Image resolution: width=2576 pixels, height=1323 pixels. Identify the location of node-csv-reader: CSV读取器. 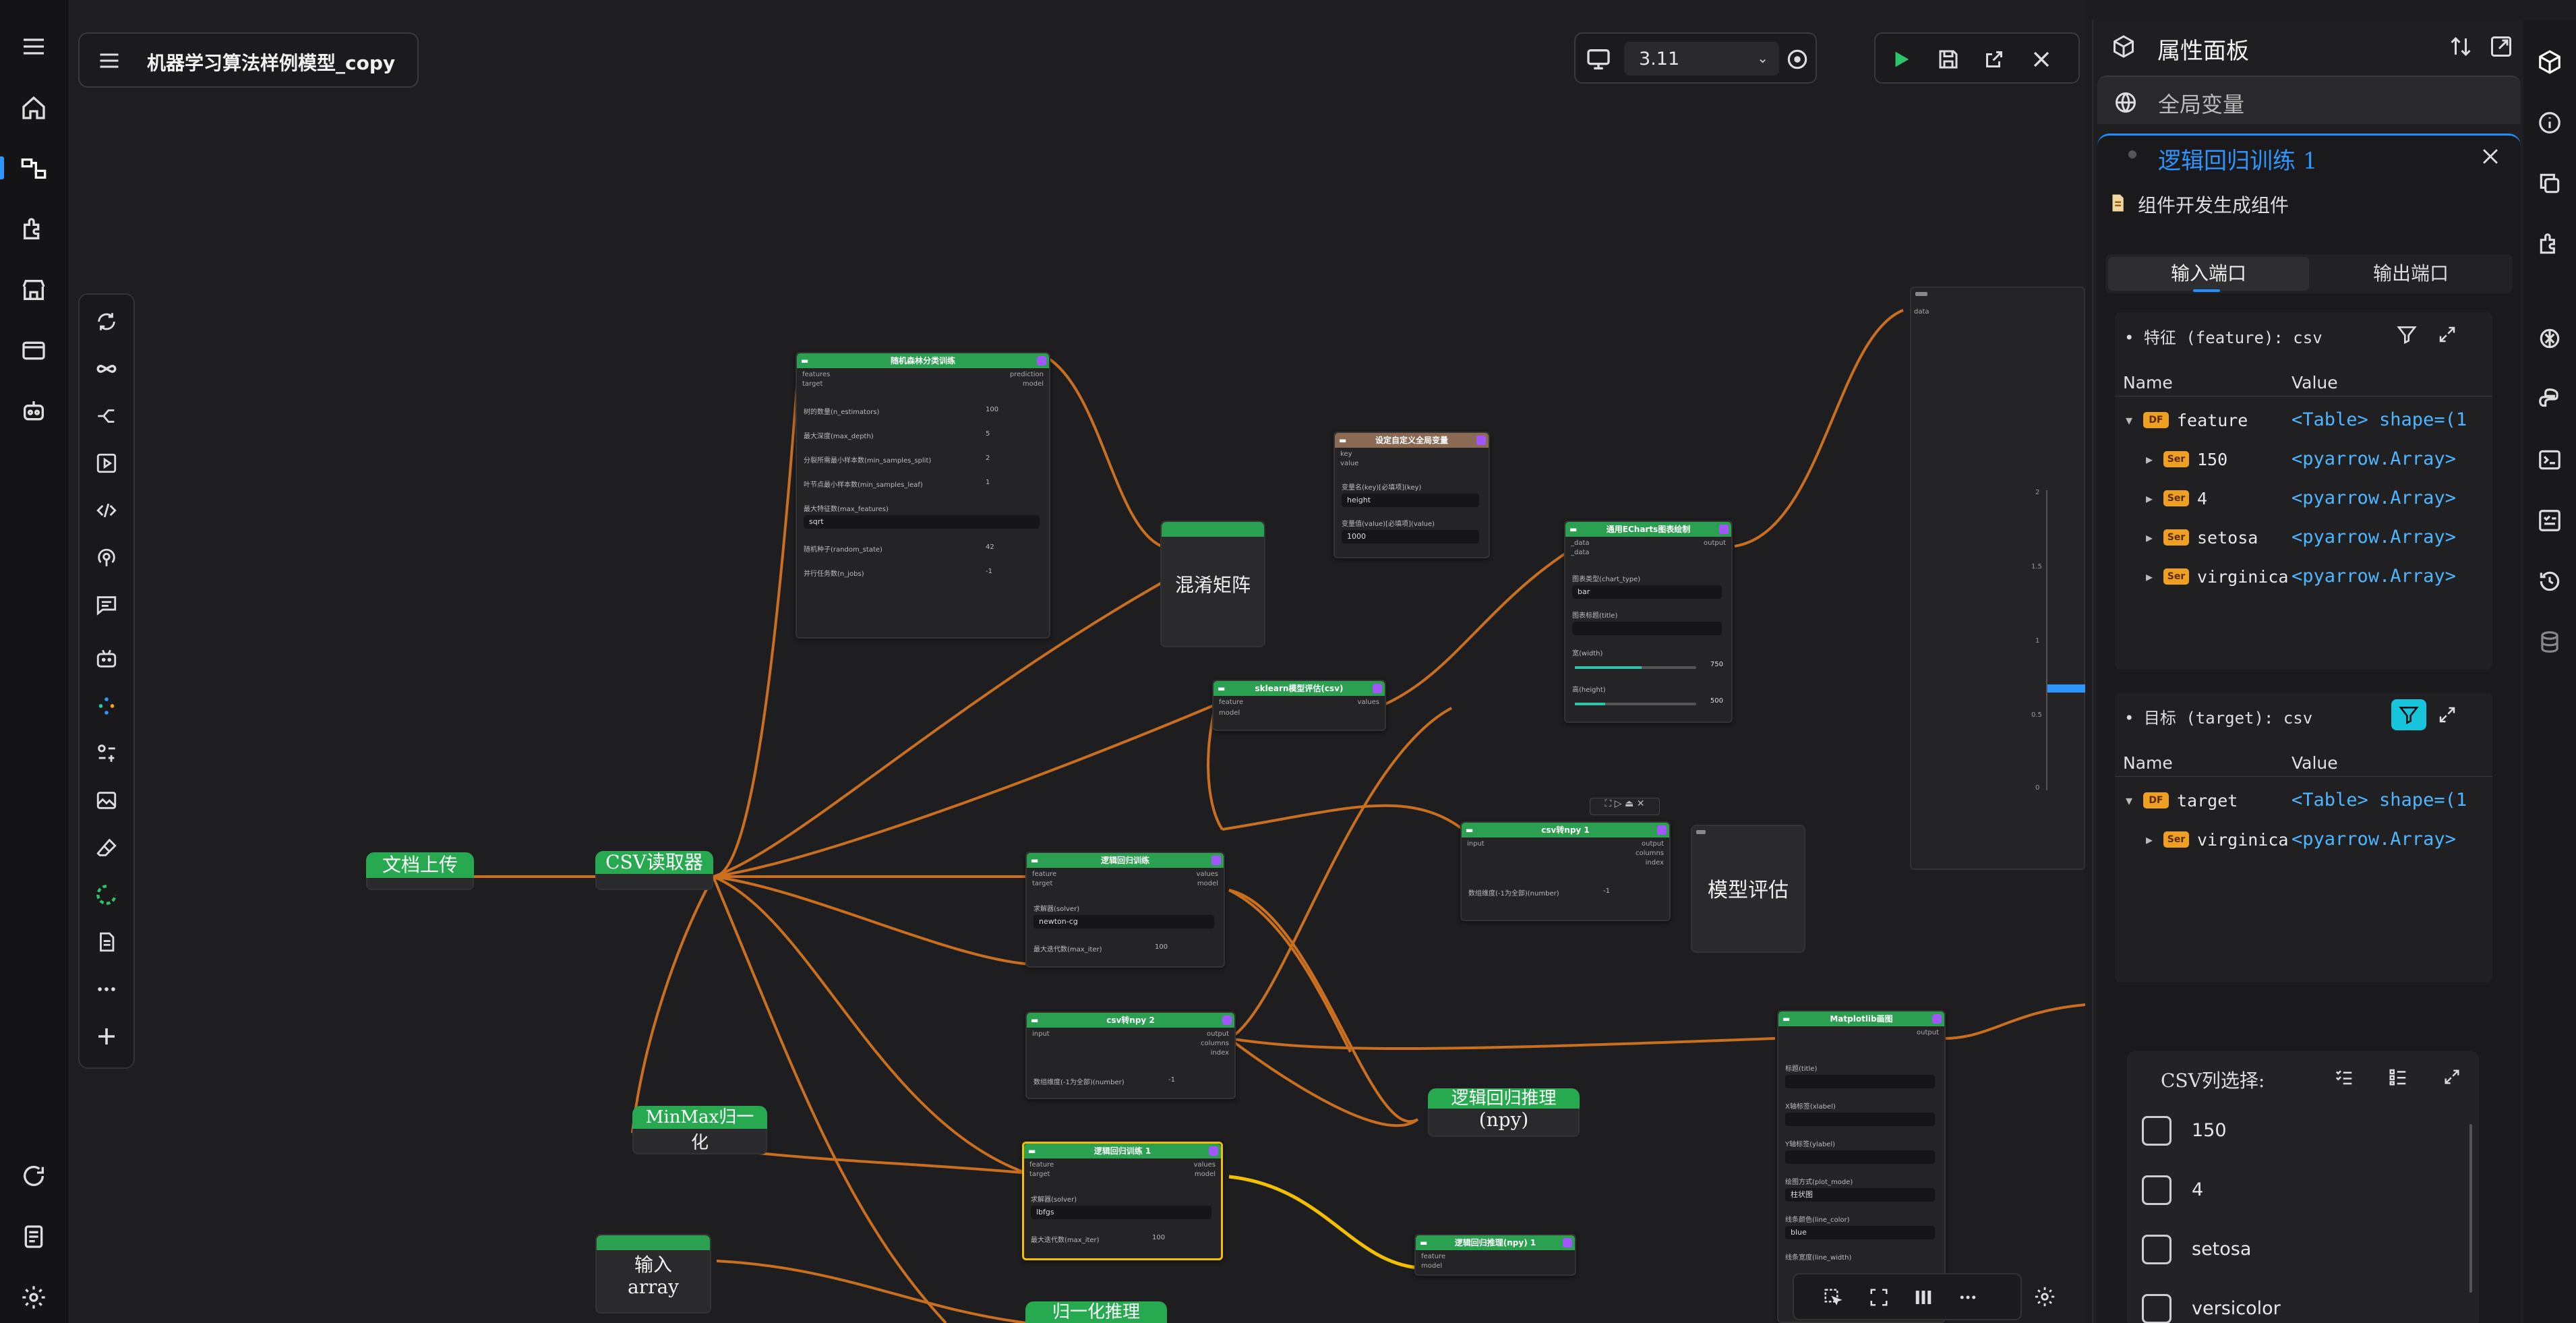
(654, 862).